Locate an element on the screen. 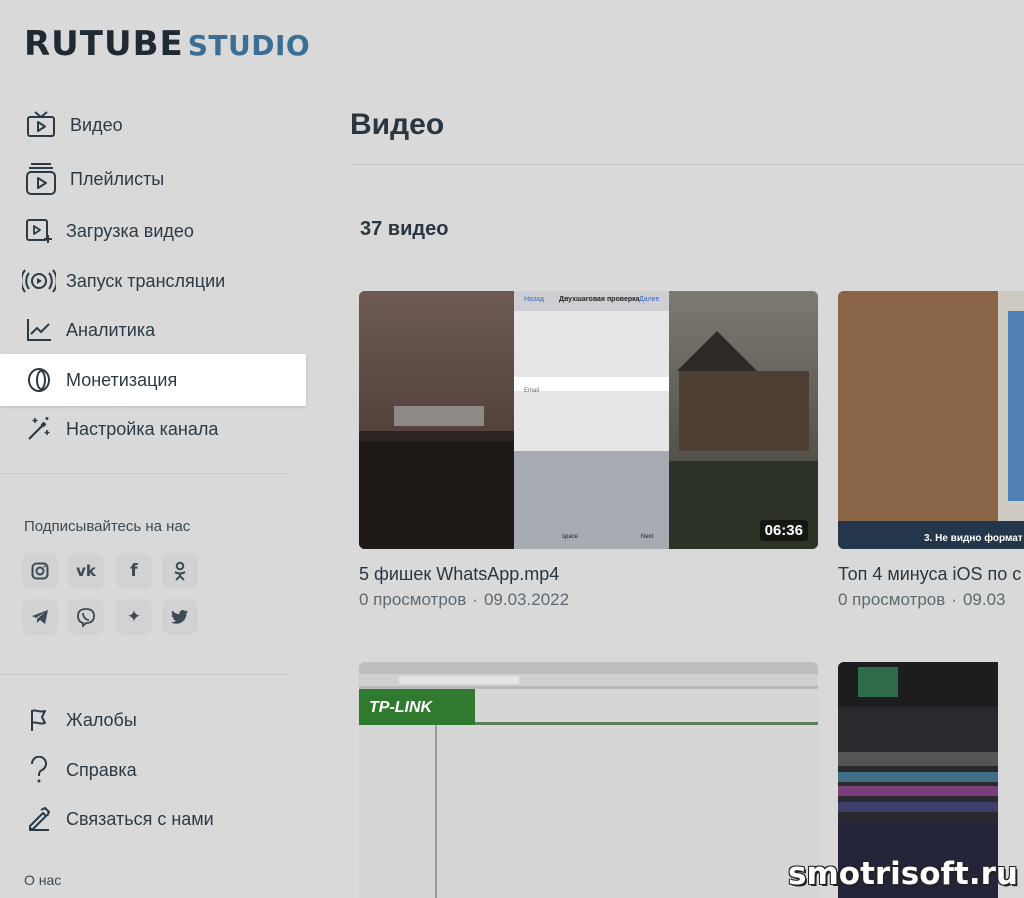 This screenshot has height=898, width=1024. sidebar-item-label: Плейлисты is located at coordinates (117, 178).